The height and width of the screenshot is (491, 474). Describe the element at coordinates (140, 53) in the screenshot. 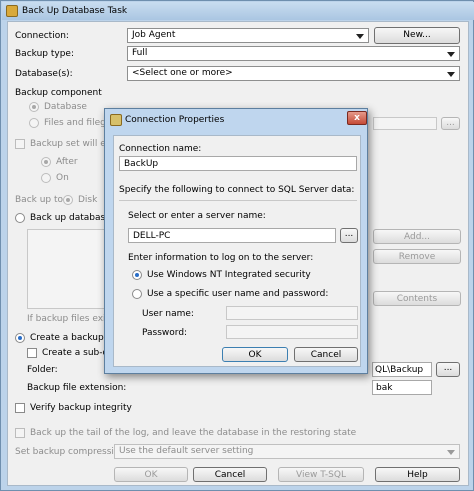

I see `backup-type-value: Full` at that location.